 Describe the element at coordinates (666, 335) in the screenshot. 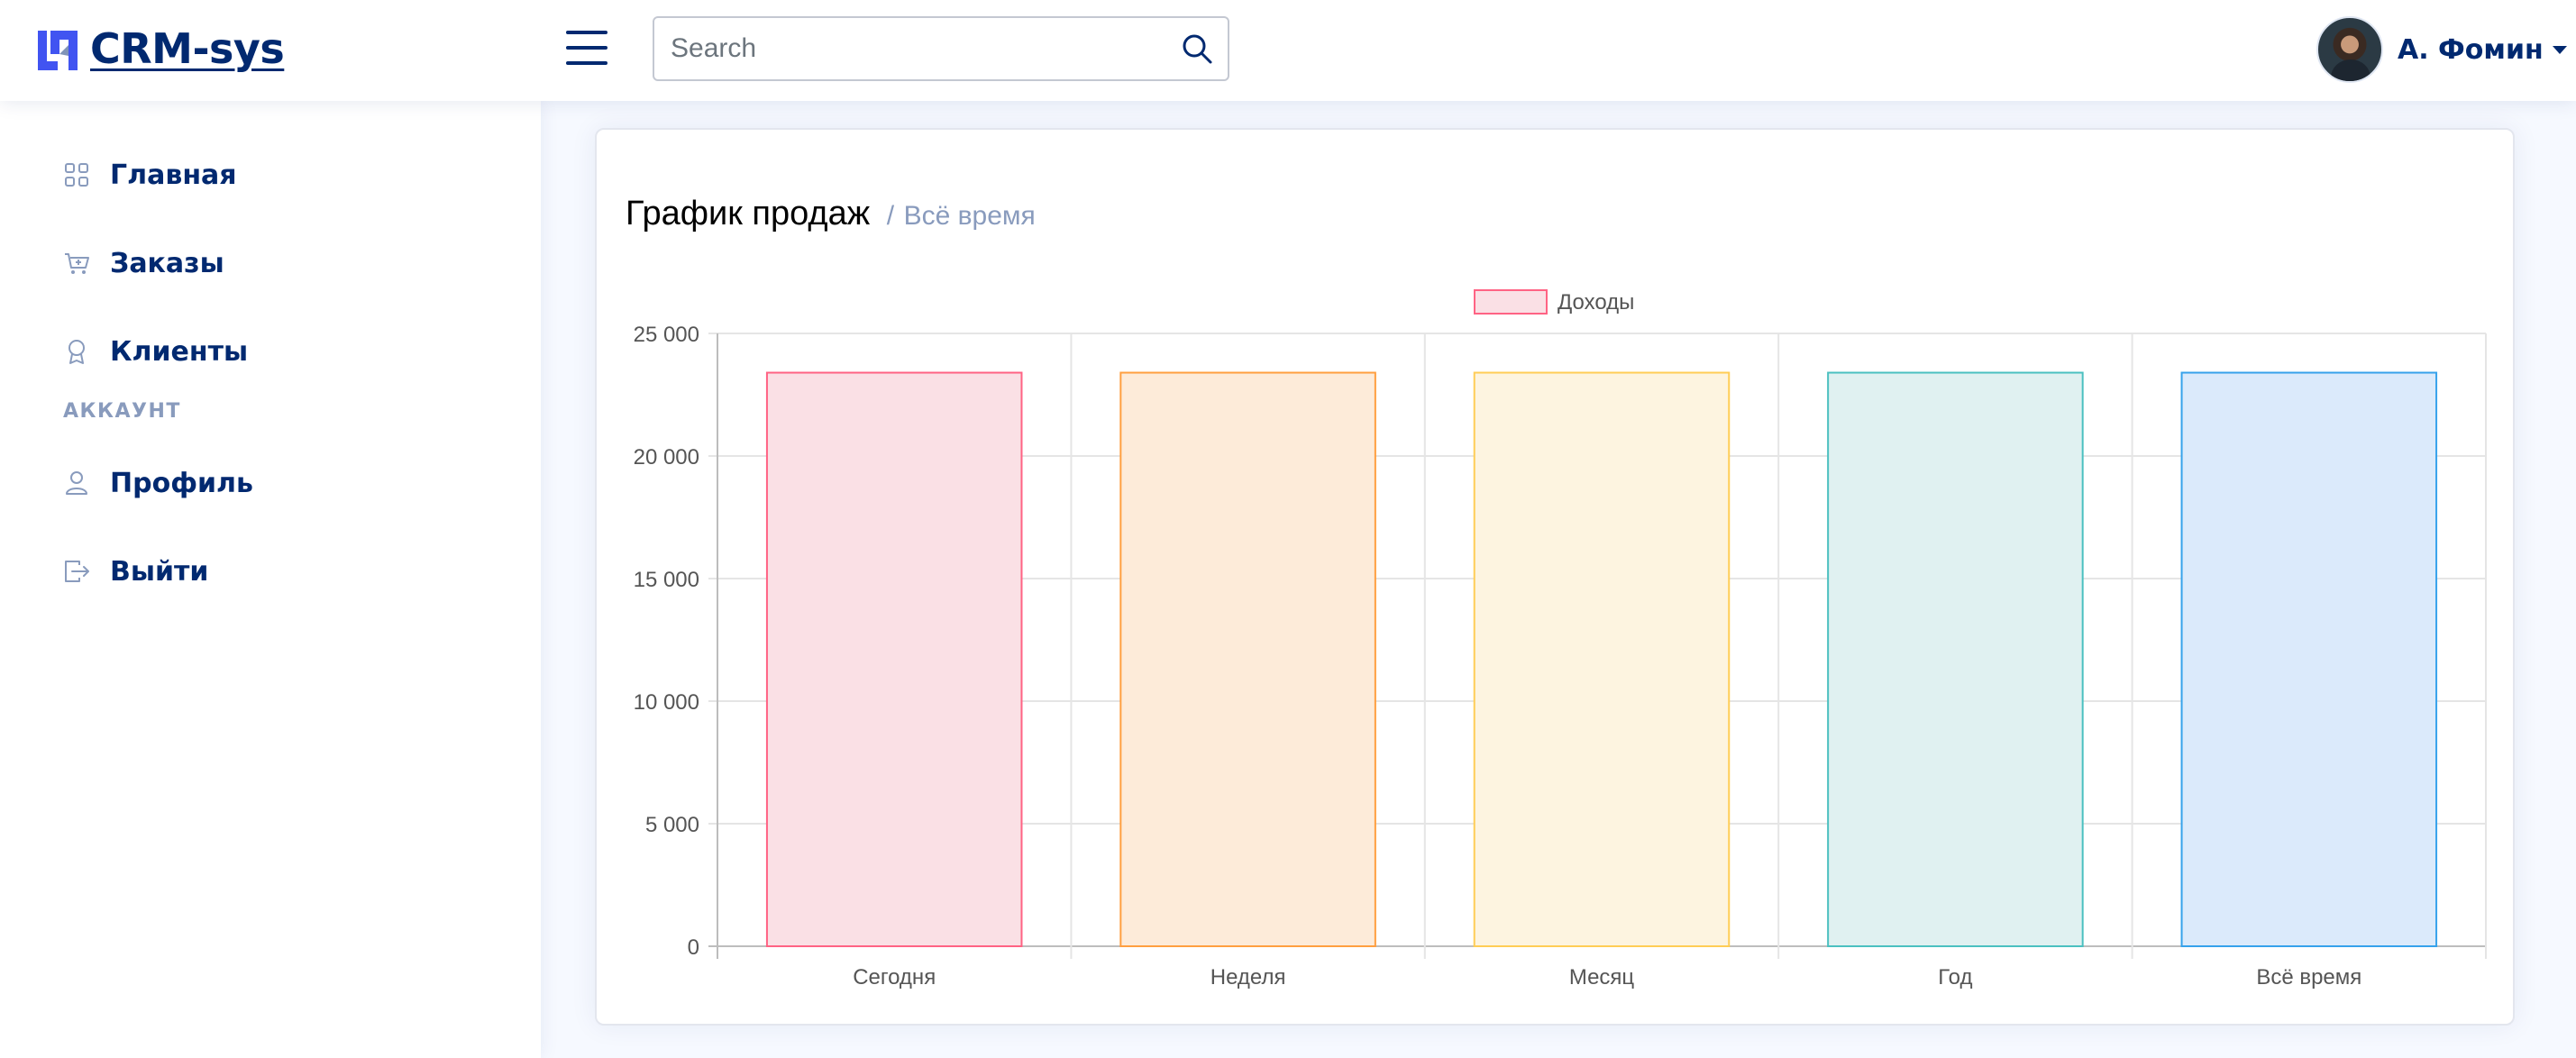

I see `y-tick-label: 25 000` at that location.